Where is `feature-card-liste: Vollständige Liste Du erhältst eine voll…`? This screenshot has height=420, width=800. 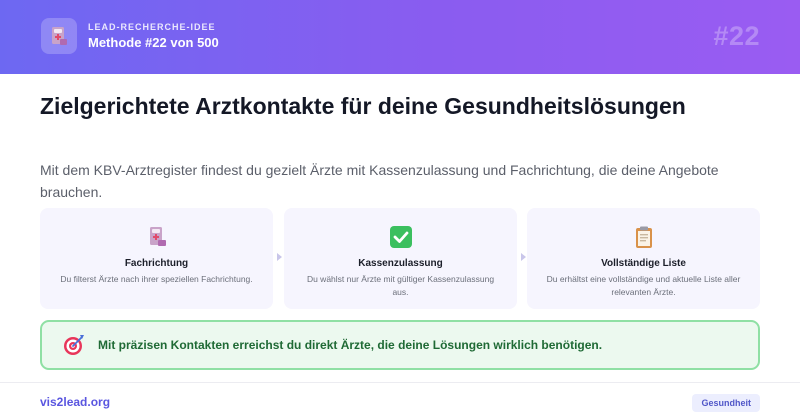 feature-card-liste: Vollständige Liste Du erhältst eine voll… is located at coordinates (643, 258).